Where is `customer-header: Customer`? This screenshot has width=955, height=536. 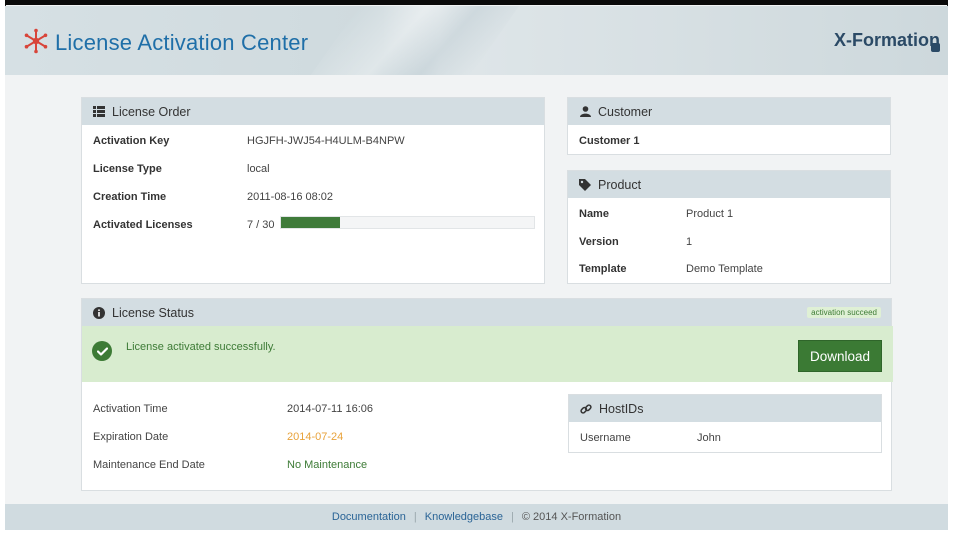 customer-header: Customer is located at coordinates (729, 111).